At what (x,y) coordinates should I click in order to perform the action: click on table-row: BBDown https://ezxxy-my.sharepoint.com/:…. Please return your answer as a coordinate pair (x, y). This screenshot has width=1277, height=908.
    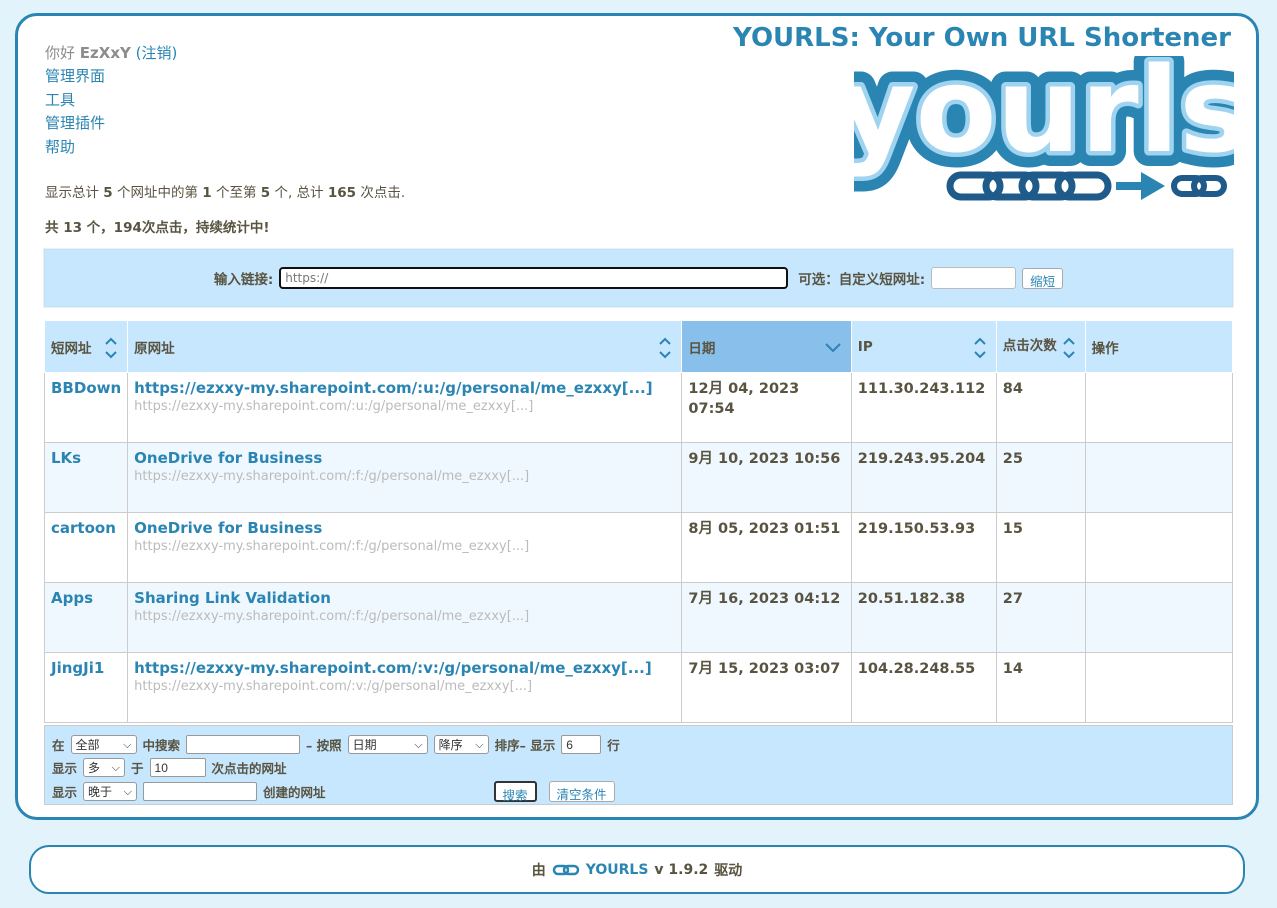
    Looking at the image, I should click on (638, 407).